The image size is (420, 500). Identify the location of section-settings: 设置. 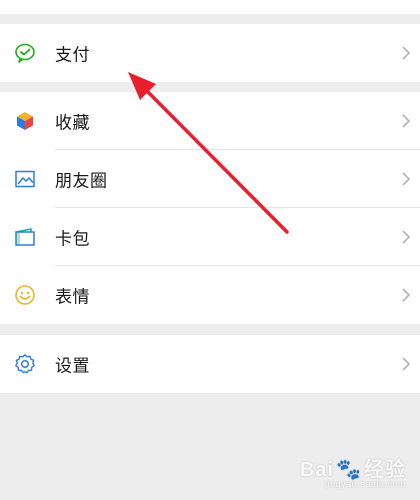
(210, 364).